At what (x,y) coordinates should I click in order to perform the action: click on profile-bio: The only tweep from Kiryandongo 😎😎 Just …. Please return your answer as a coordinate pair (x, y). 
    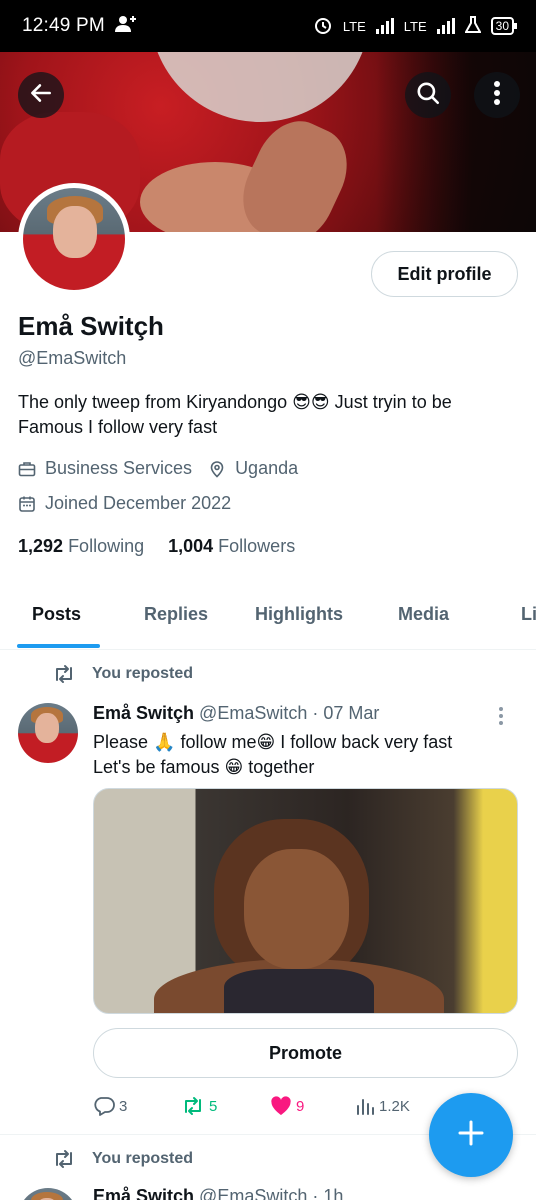
    Looking at the image, I should click on (235, 414).